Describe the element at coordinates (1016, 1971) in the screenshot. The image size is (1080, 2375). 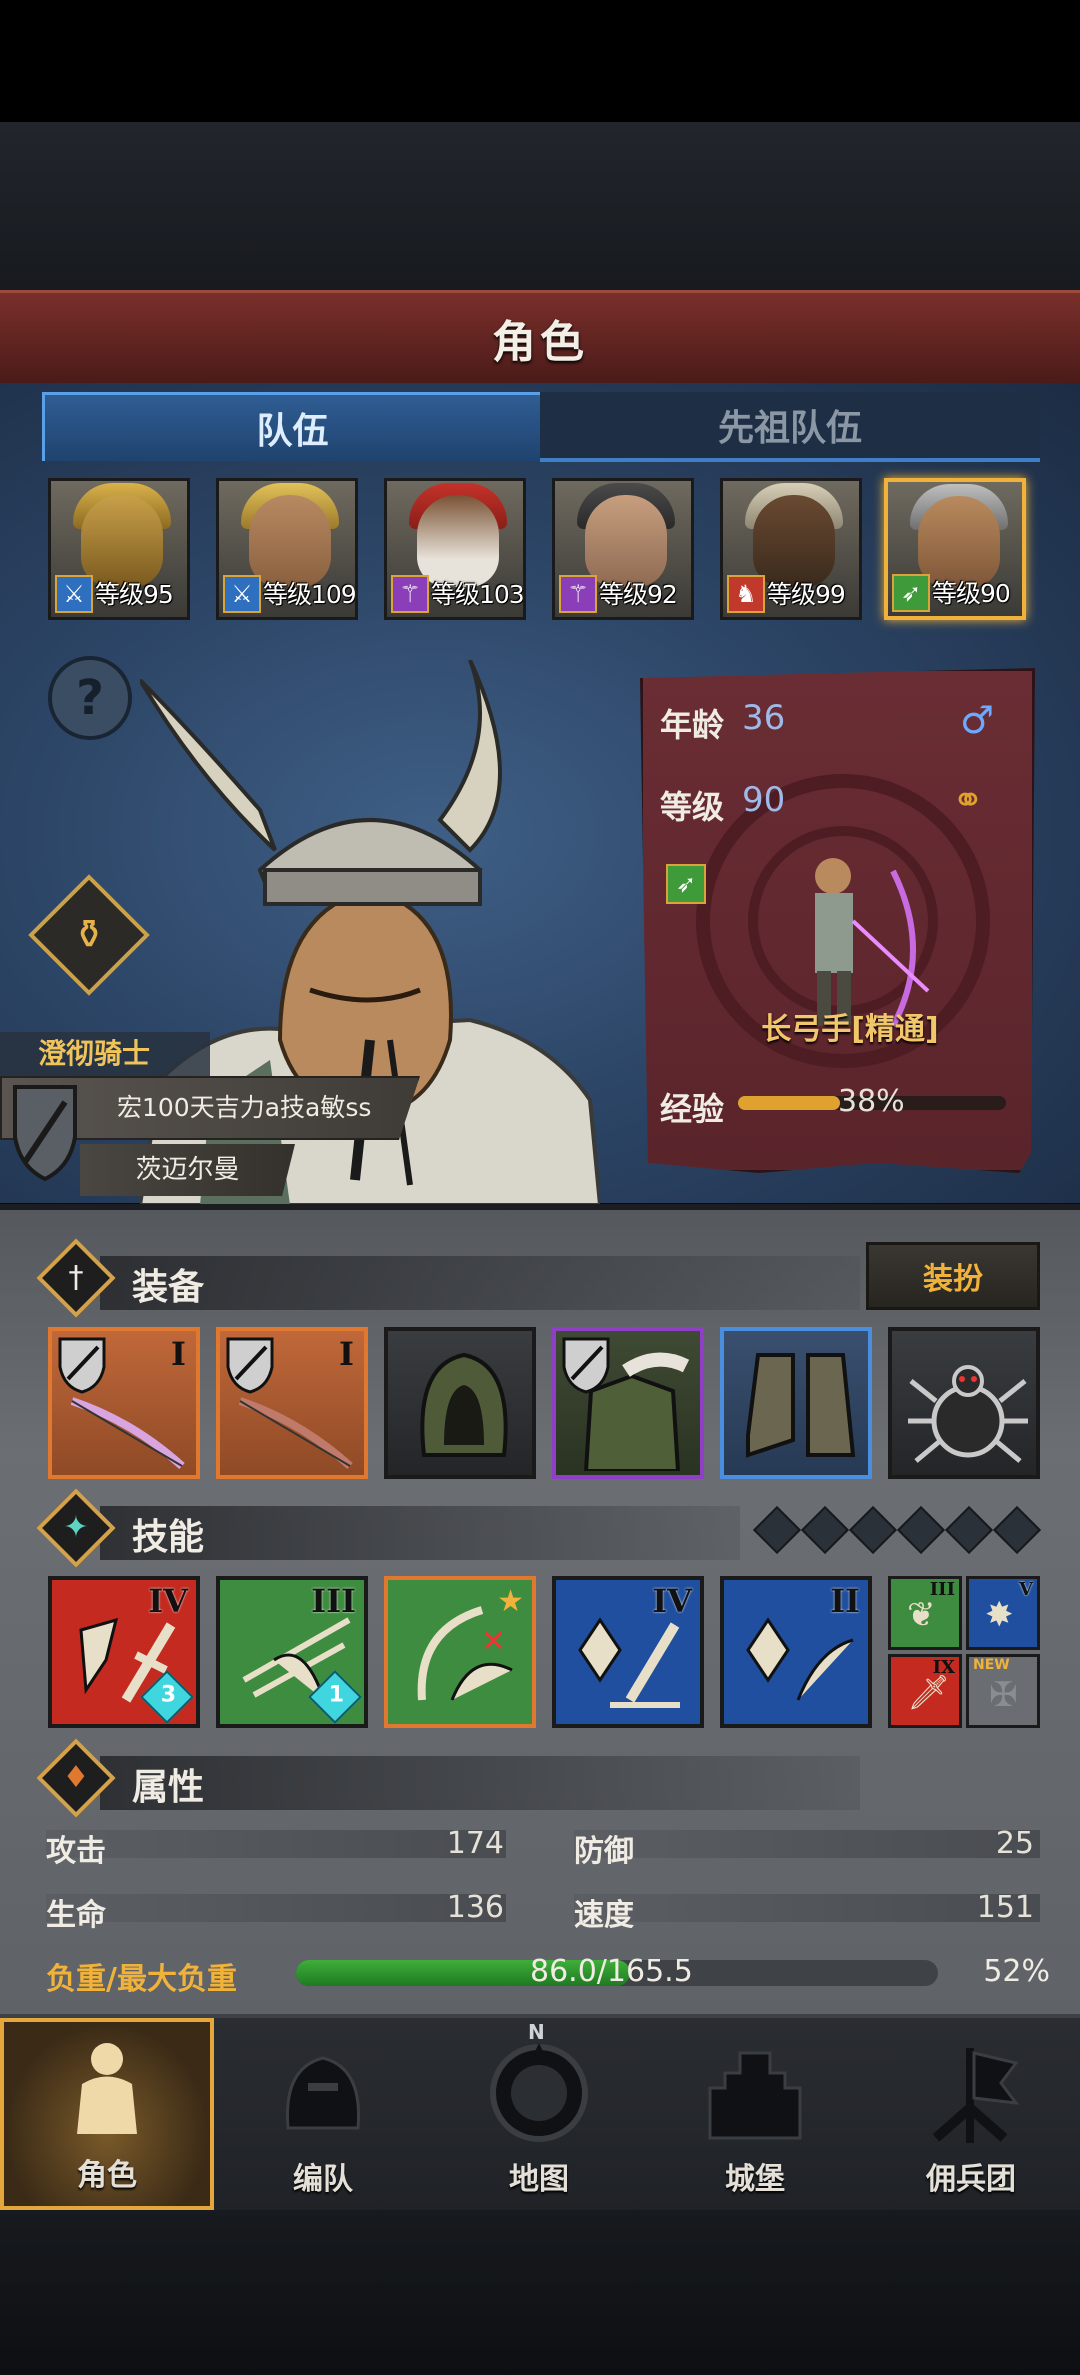
I see `load-percent: 52%` at that location.